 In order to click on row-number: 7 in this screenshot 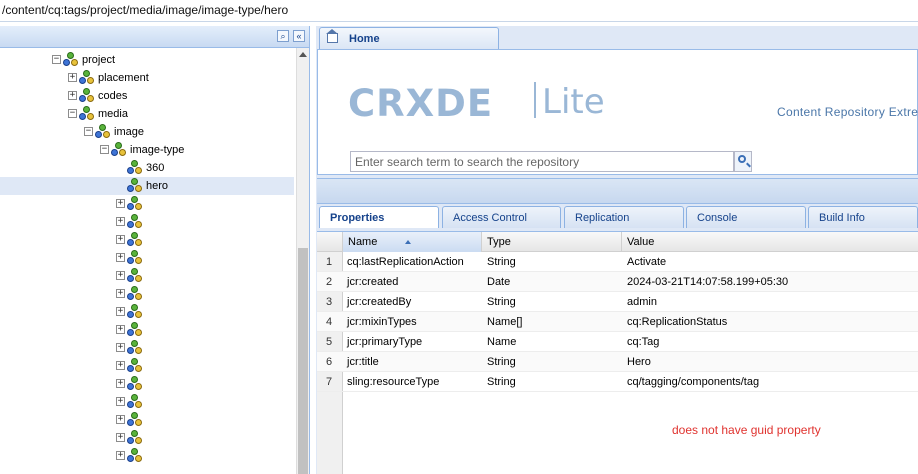, I will do `click(329, 382)`.